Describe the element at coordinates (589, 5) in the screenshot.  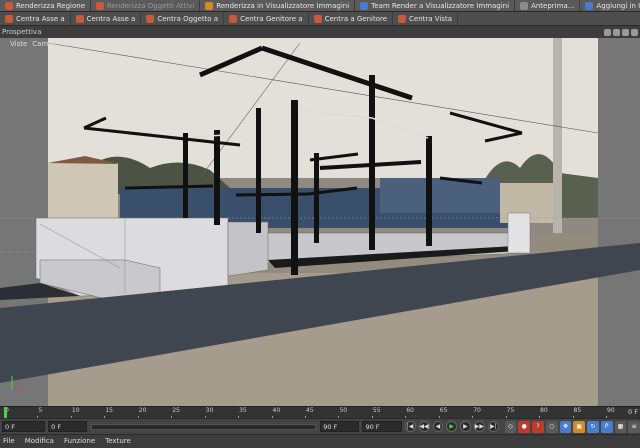
I see `add-queue-icon` at that location.